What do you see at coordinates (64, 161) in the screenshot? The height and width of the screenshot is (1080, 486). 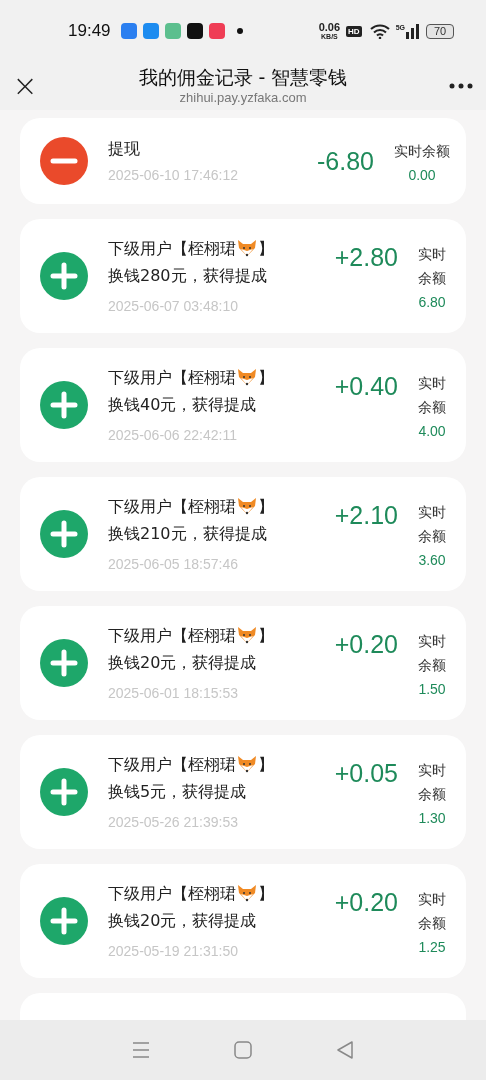 I see `minus-icon` at bounding box center [64, 161].